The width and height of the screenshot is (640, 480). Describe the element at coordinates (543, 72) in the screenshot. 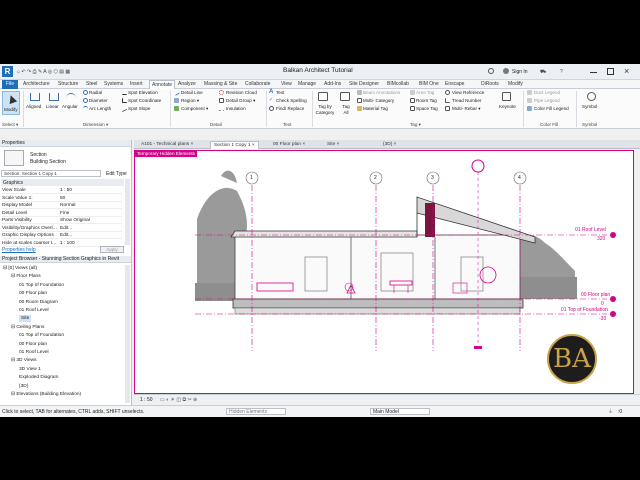

I see `cart-icon: ⛟` at that location.